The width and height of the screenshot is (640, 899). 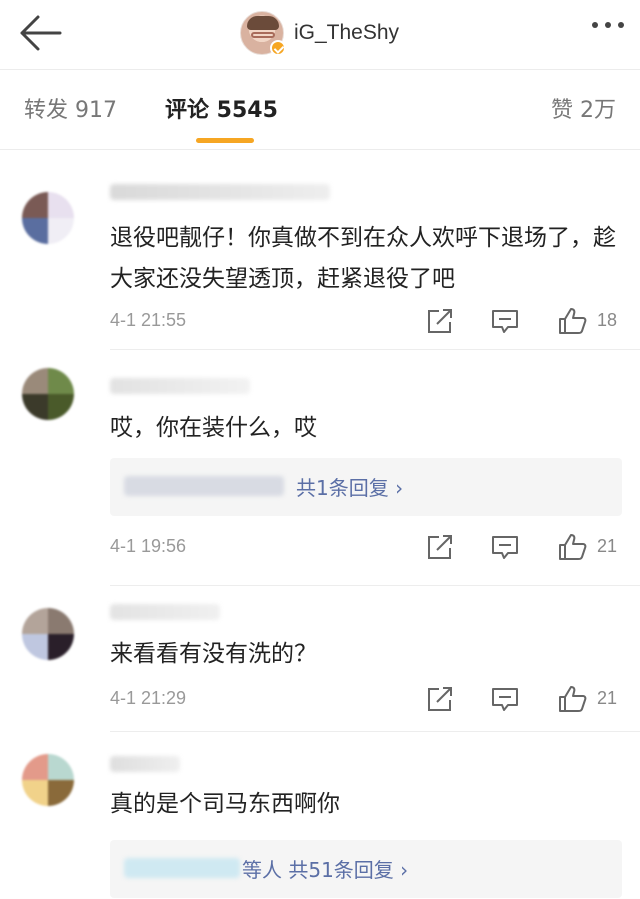 What do you see at coordinates (320, 110) in the screenshot?
I see `tab-bar: 转发 917 评论 5545 赞 2万` at bounding box center [320, 110].